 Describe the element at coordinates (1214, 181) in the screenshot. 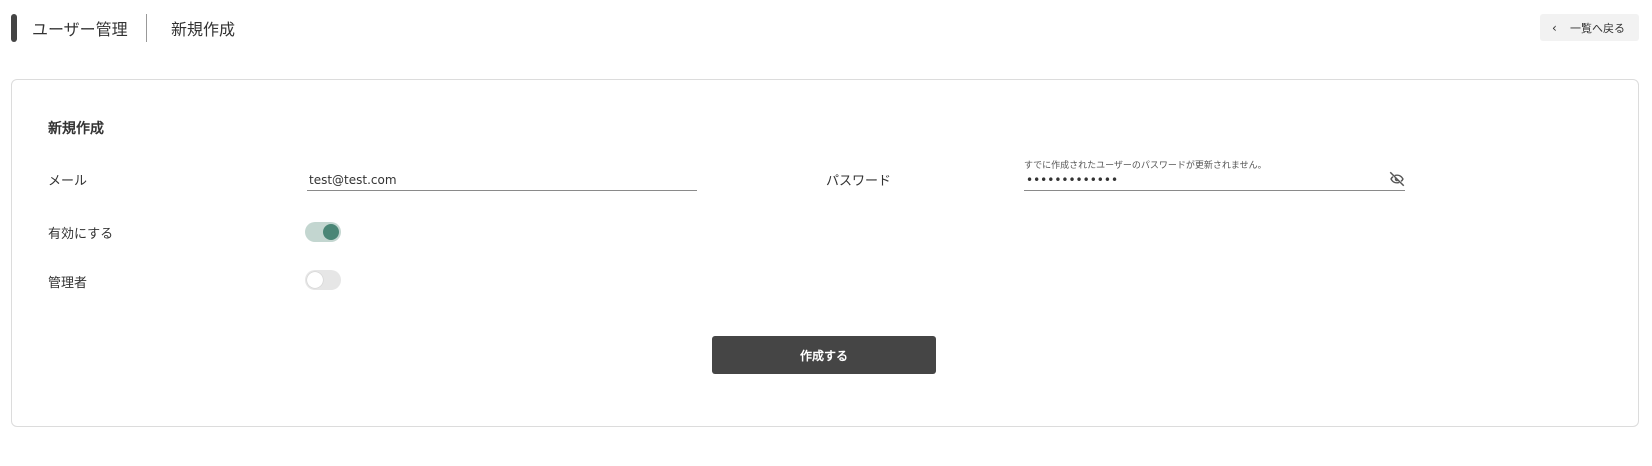

I see `password-field` at that location.